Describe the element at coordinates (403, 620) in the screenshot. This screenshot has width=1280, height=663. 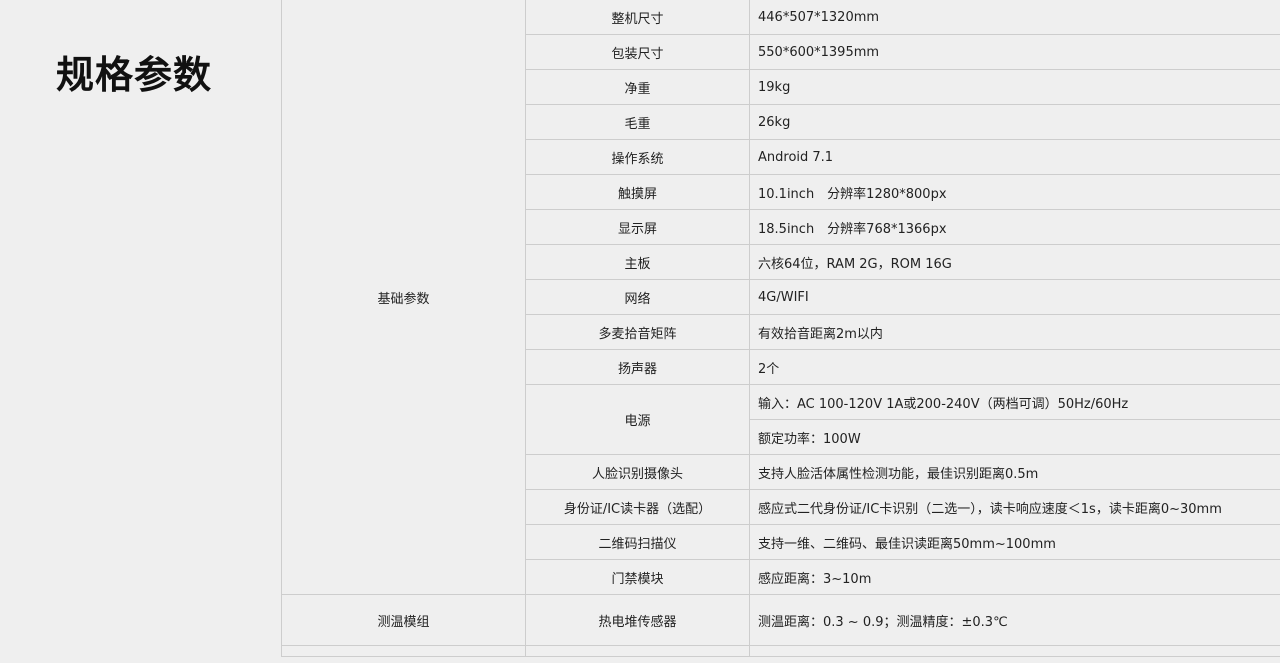
I see `group-temp-cell: 测温模组` at that location.